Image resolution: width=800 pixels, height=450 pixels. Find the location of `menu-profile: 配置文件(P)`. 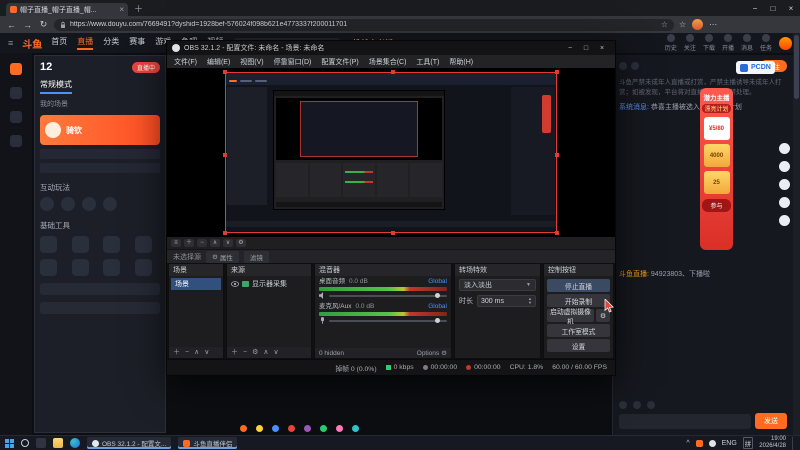

menu-profile: 配置文件(P) is located at coordinates (339, 62).